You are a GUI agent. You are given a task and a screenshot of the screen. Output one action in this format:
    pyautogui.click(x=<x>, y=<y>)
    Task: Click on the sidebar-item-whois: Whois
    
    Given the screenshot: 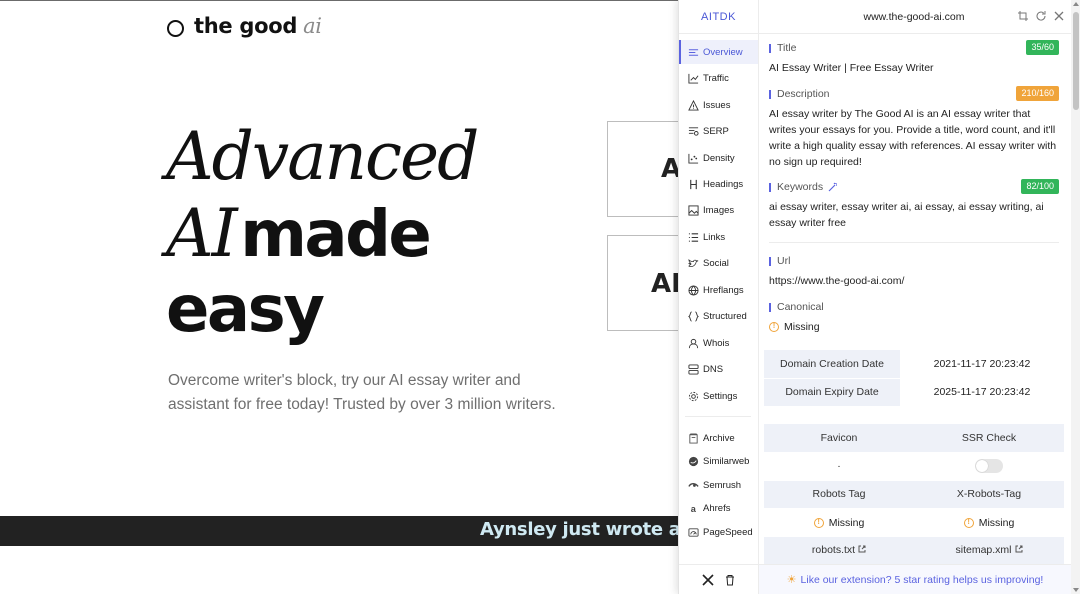 What is the action you would take?
    pyautogui.click(x=718, y=343)
    